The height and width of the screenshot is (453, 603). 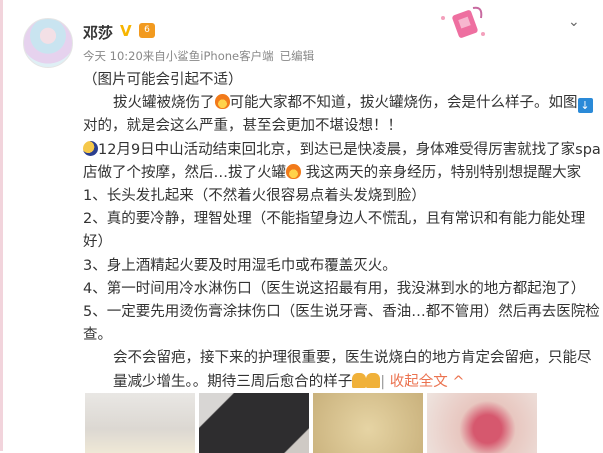 What do you see at coordinates (585, 106) in the screenshot?
I see `down-arrow-emoji-icon: ↓` at bounding box center [585, 106].